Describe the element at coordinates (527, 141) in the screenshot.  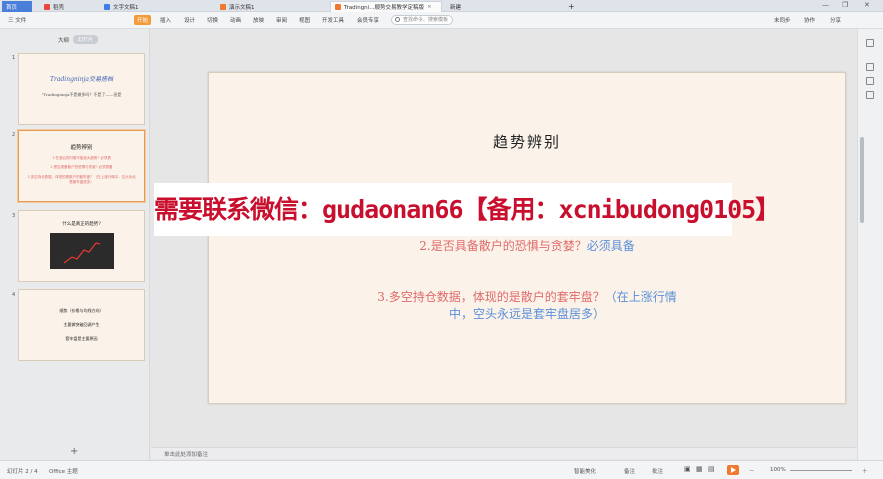
I see `slide-title: 趋势辨别` at that location.